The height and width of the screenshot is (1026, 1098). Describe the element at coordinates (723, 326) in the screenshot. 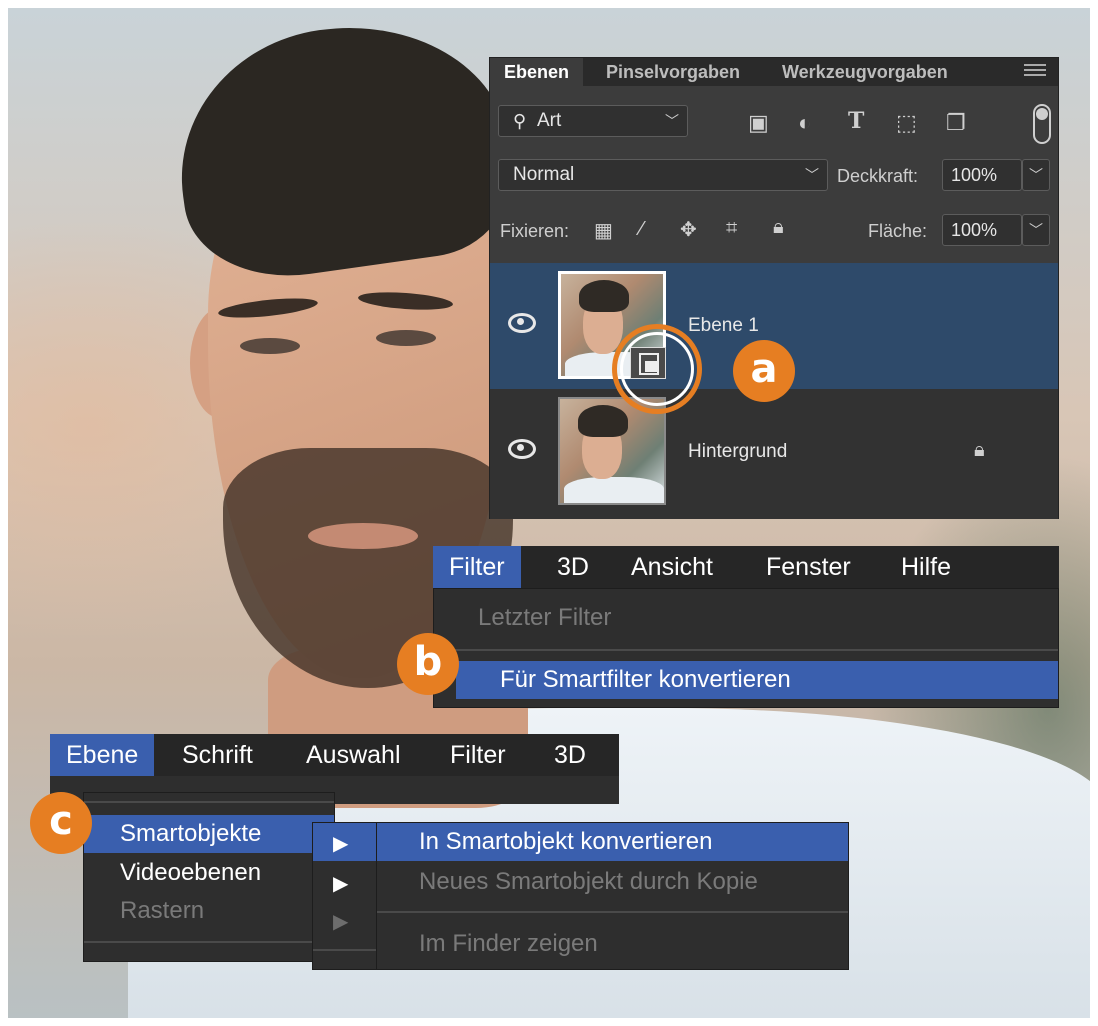

I see `layer-name: Ebene 1` at that location.